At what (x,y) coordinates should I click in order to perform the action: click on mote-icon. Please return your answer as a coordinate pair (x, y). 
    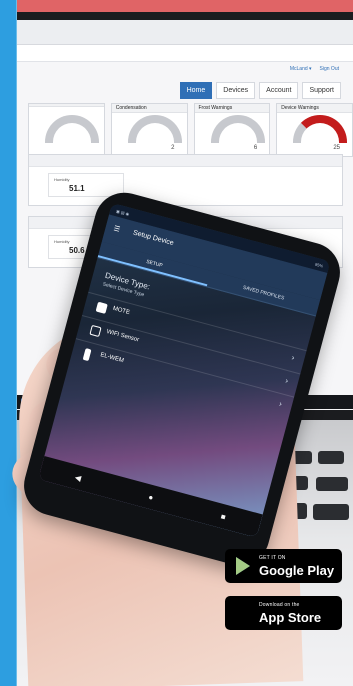
    Looking at the image, I should click on (101, 307).